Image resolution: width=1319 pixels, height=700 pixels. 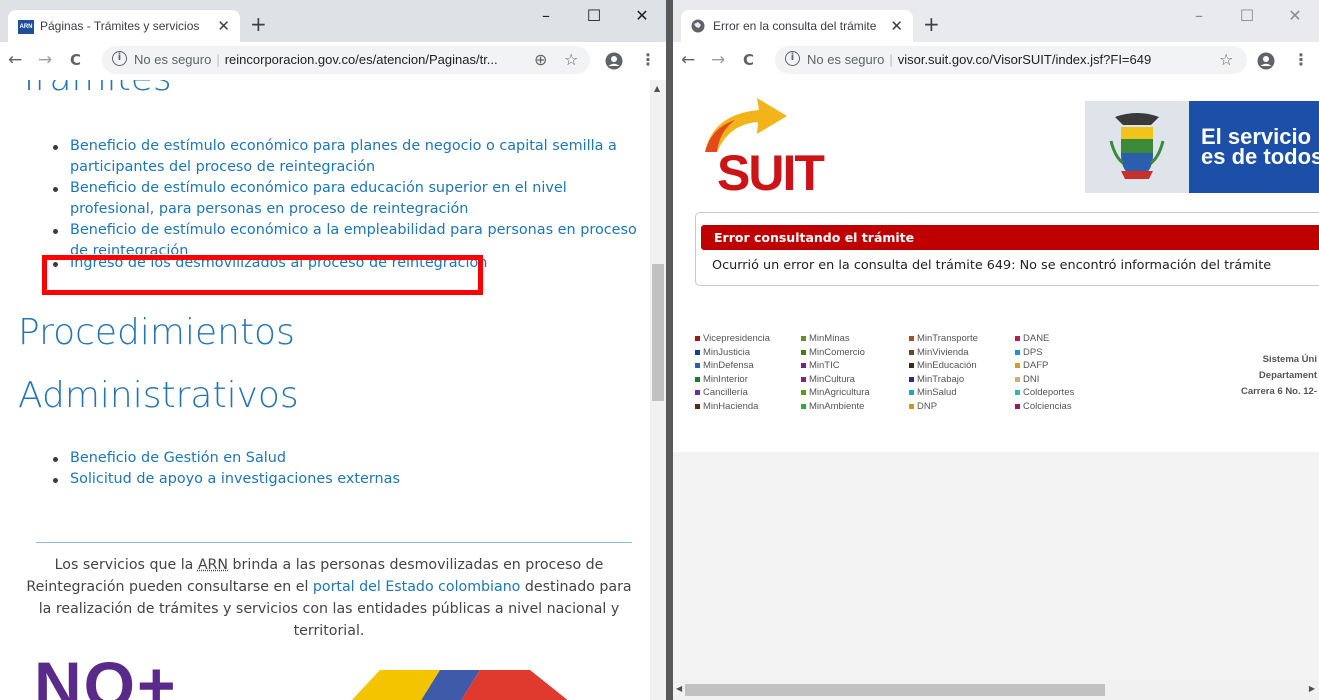 I want to click on scroll-up-icon: ▲, so click(x=657, y=88).